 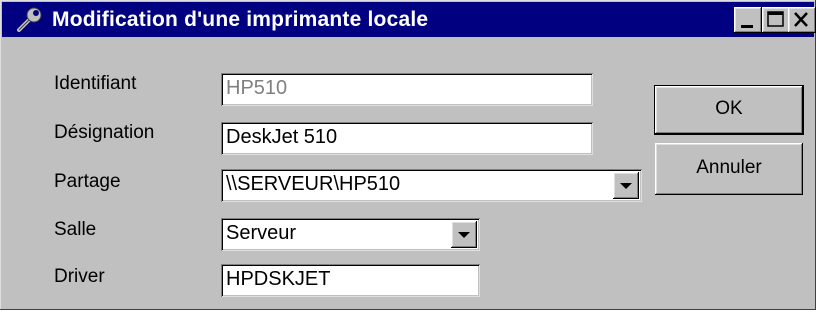 I want to click on designation-field: DeskJet 510, so click(x=407, y=138).